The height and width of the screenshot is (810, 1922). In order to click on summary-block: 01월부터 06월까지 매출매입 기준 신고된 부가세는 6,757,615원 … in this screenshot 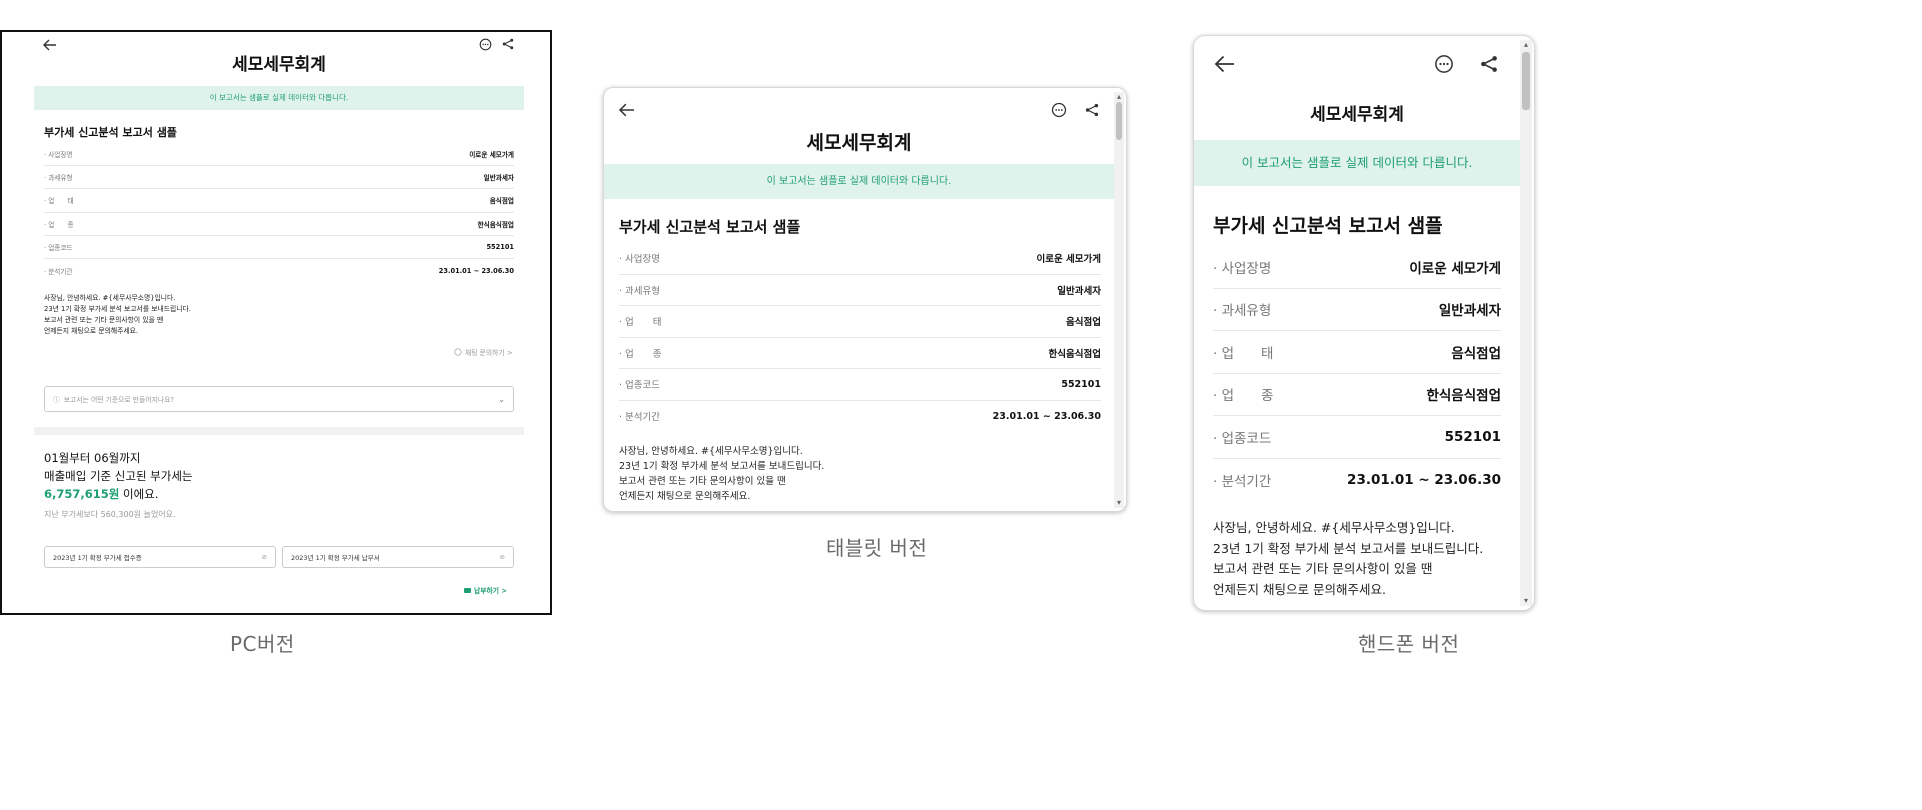, I will do `click(118, 486)`.